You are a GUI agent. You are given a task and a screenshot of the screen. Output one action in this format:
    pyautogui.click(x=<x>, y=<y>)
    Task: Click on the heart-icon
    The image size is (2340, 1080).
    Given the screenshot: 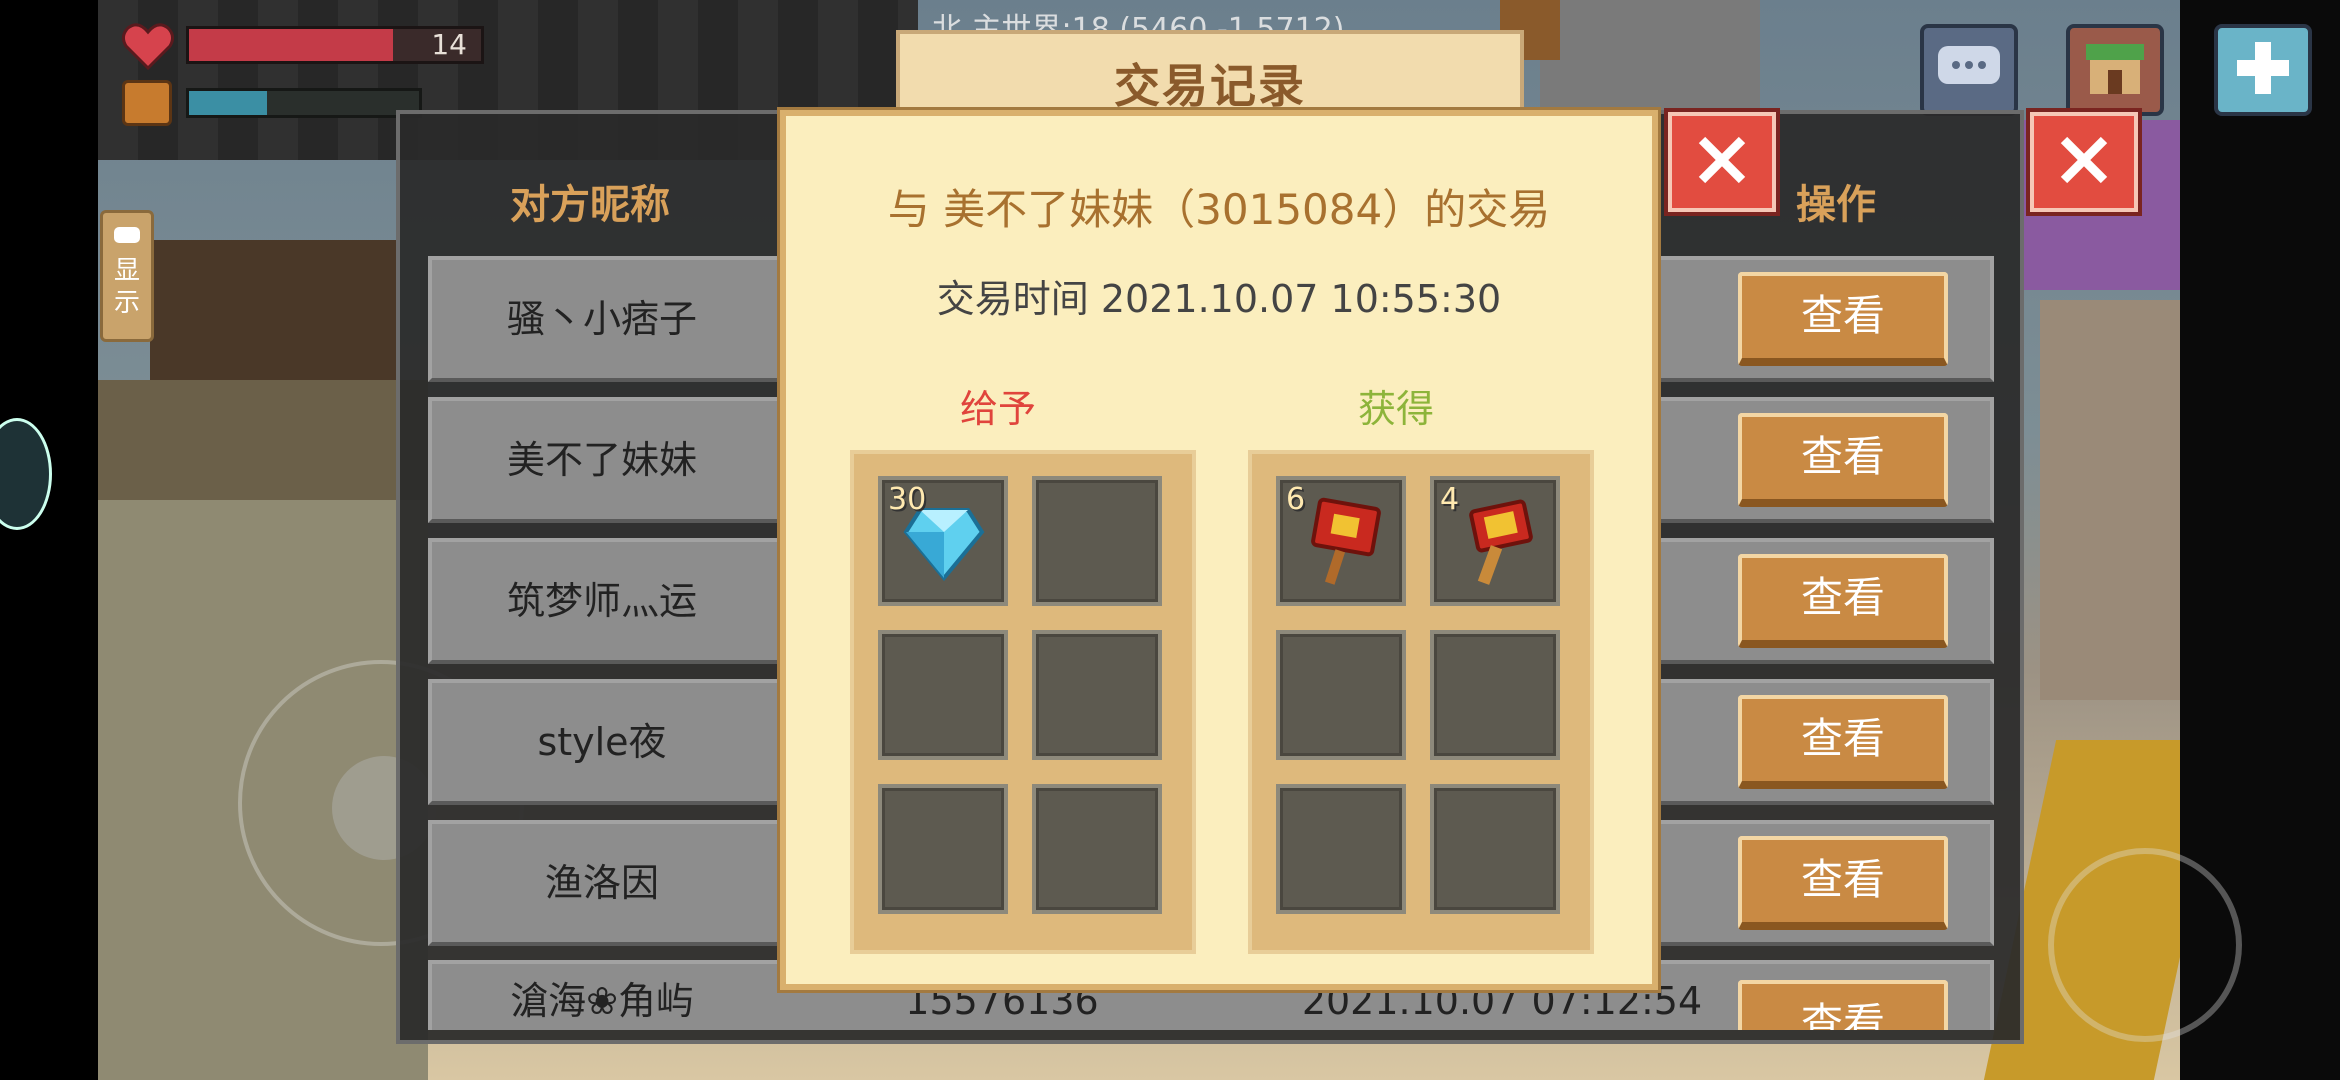 What is the action you would take?
    pyautogui.click(x=148, y=46)
    